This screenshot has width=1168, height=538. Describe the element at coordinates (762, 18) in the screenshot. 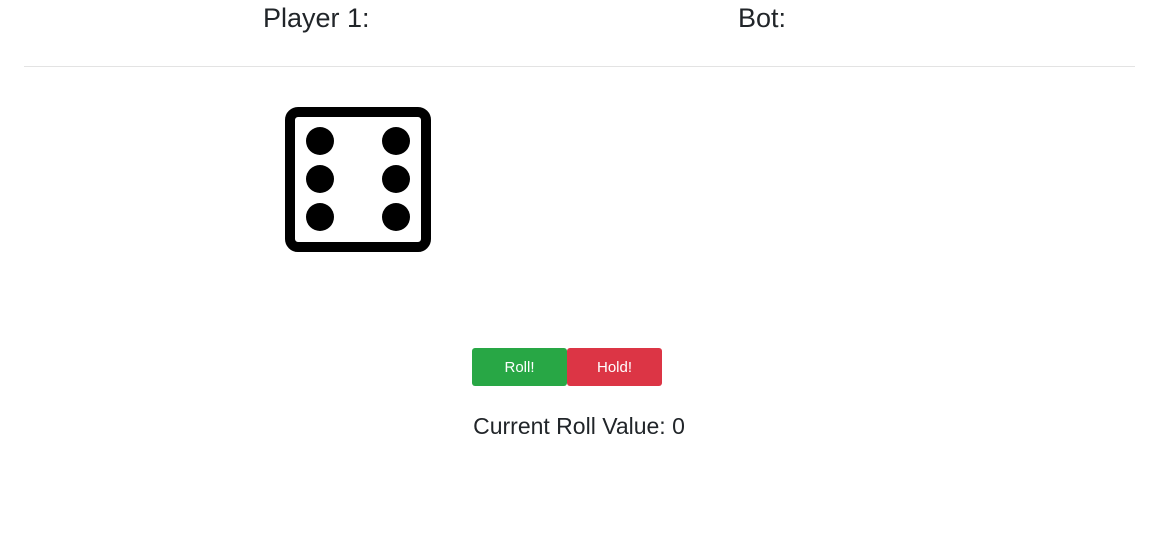

I see `bot-score-label: Bot:` at that location.